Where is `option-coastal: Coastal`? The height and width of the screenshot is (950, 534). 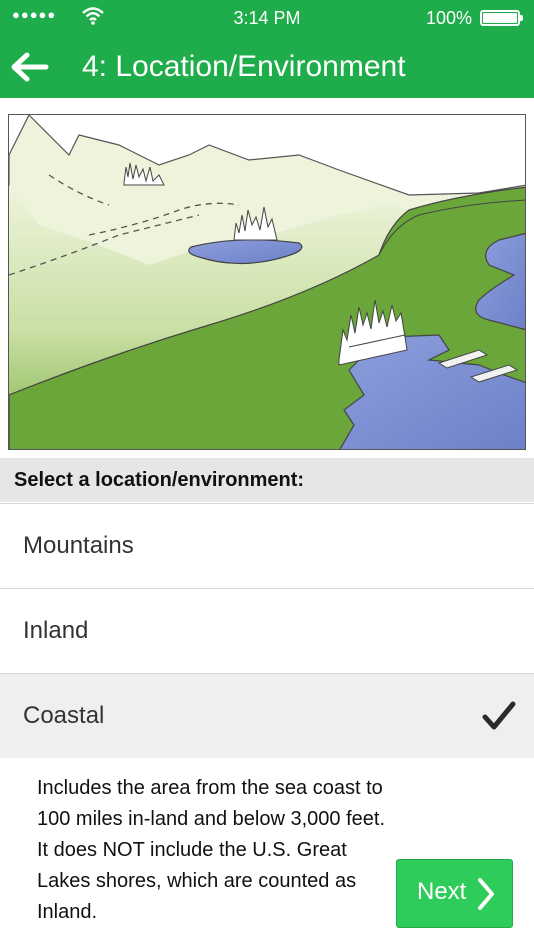 option-coastal: Coastal is located at coordinates (267, 715).